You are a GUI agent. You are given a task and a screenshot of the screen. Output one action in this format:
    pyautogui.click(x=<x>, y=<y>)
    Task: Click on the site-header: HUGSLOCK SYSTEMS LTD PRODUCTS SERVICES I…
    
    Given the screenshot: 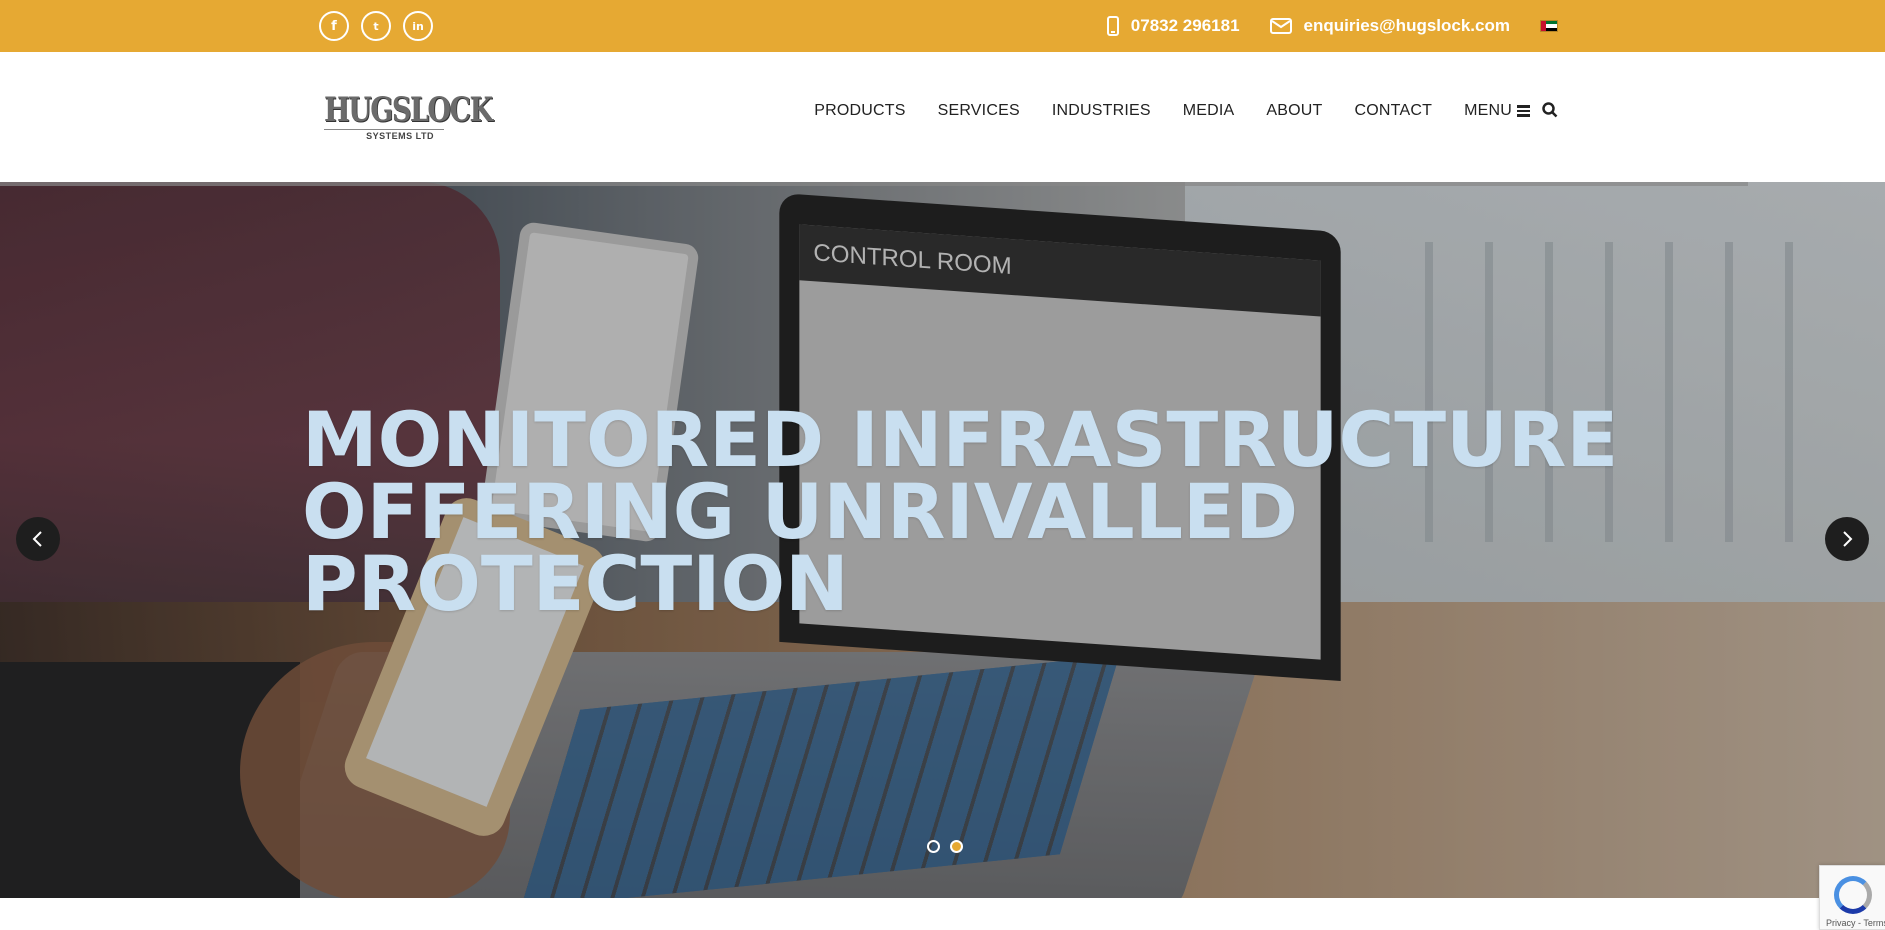 What is the action you would take?
    pyautogui.click(x=942, y=117)
    